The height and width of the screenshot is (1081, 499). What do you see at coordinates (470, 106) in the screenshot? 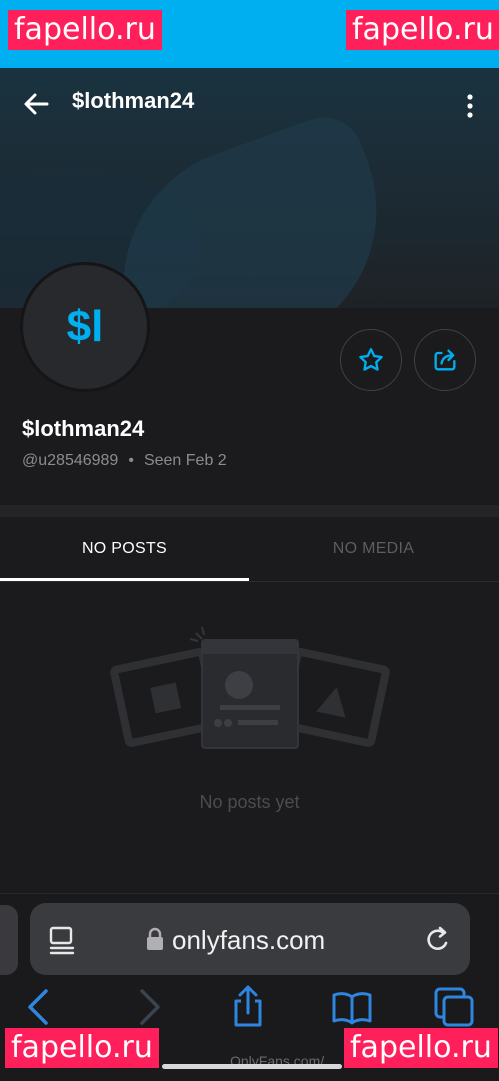
I see `more-options-icon` at bounding box center [470, 106].